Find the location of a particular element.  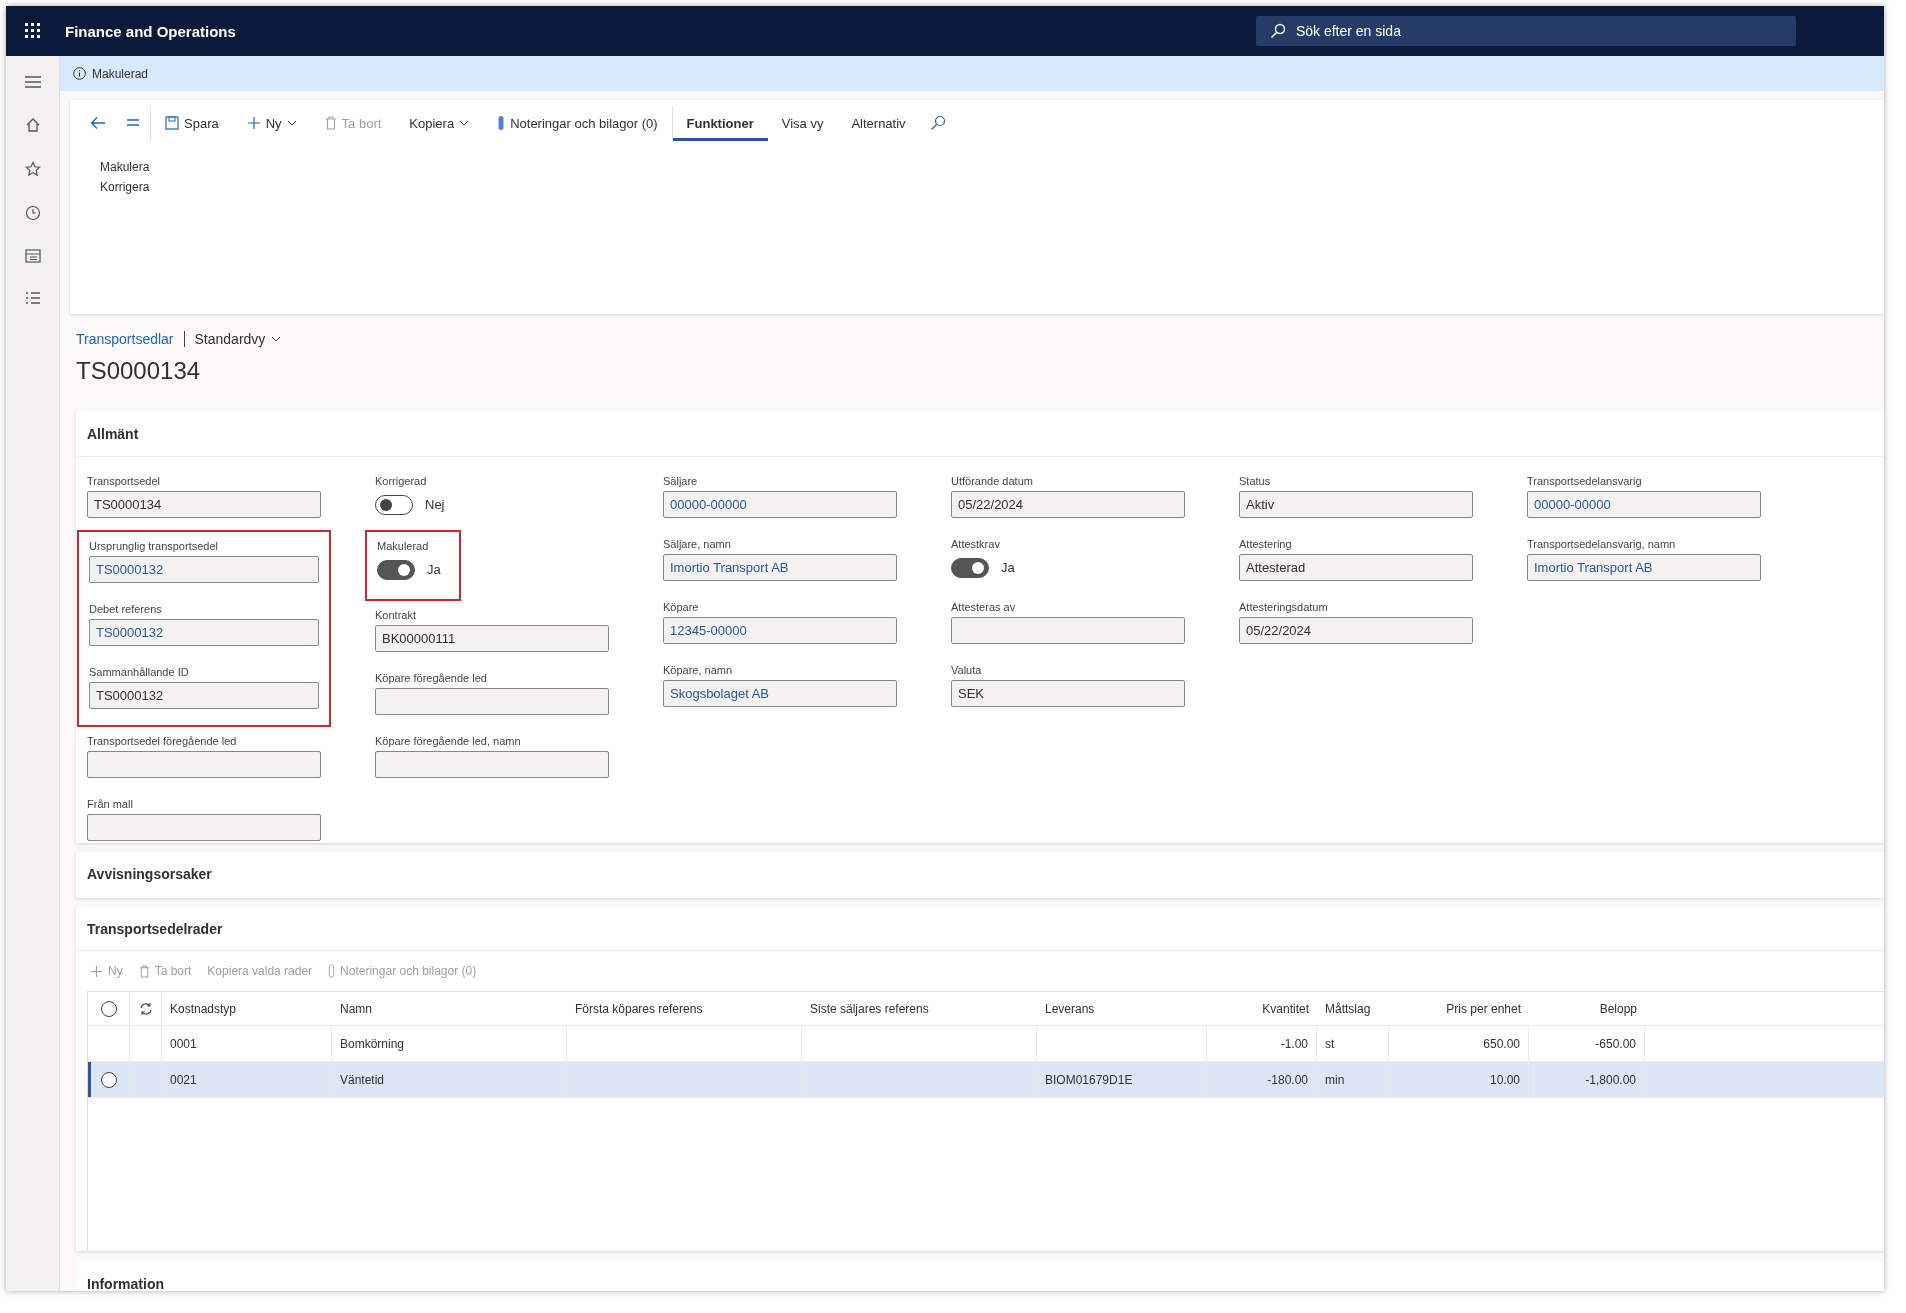

column-header: Namn is located at coordinates (356, 1008).